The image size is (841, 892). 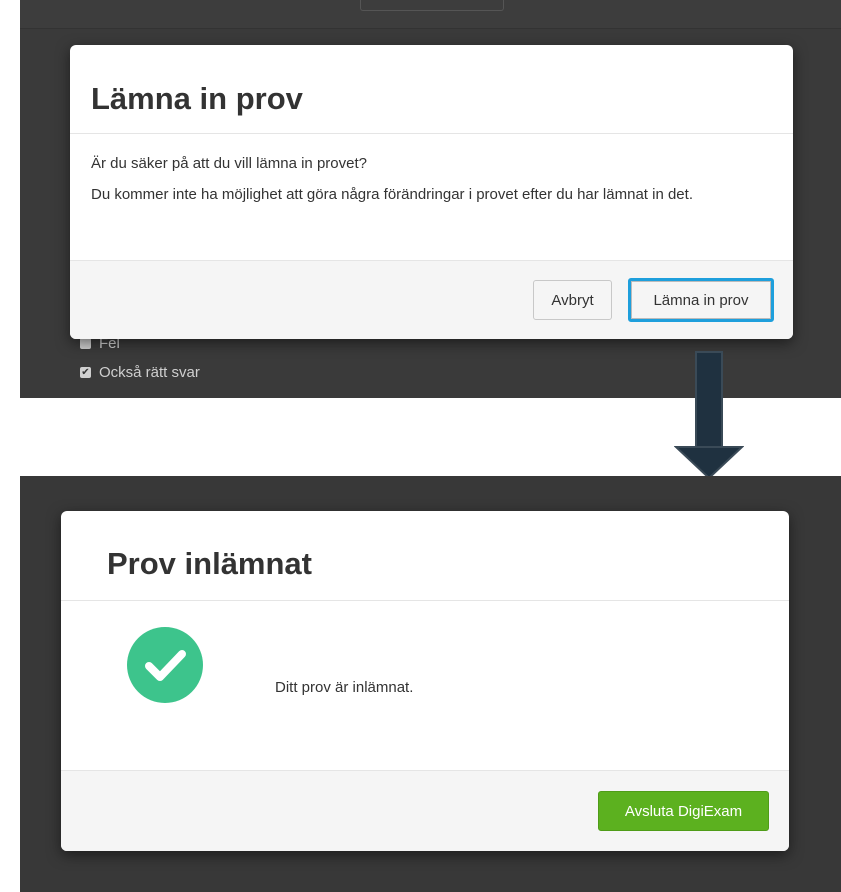 I want to click on dialog-header: Prov inlämnat, so click(x=425, y=556).